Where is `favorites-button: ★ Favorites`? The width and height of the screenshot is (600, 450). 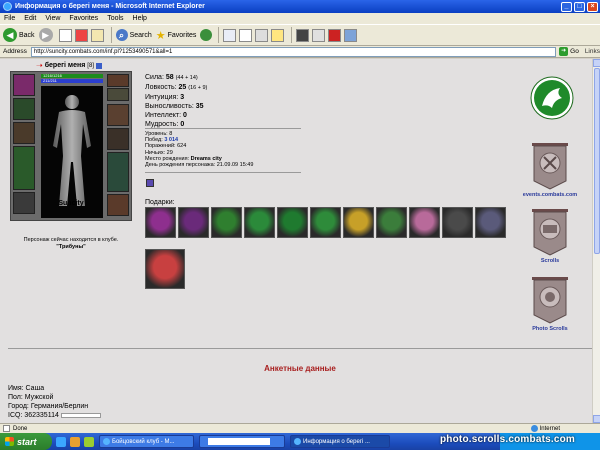
favorites-button: ★ Favorites is located at coordinates (176, 35).